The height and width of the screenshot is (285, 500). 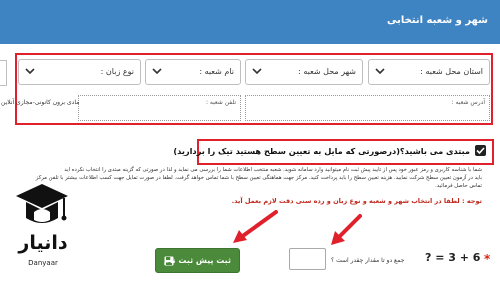 What do you see at coordinates (468, 102) in the screenshot?
I see `branch-address-label: آدرس شعبه :` at bounding box center [468, 102].